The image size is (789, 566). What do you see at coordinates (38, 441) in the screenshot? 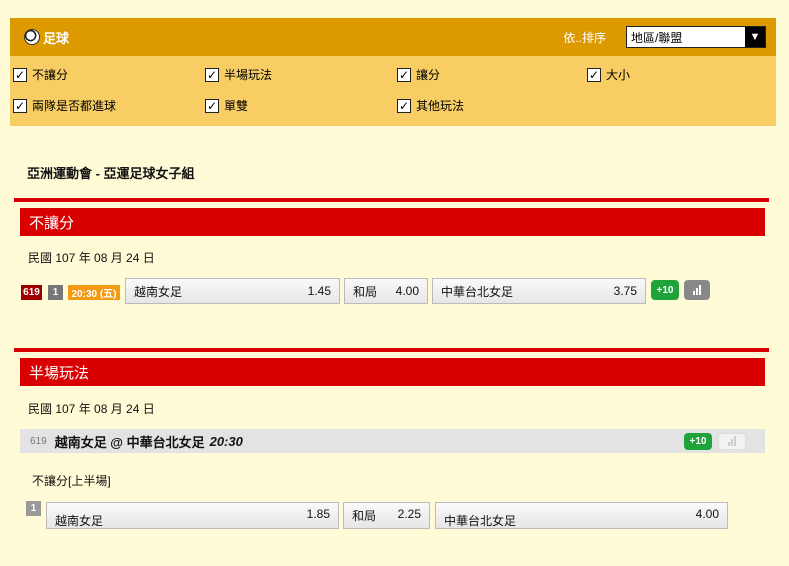
I see `match-id: 619` at bounding box center [38, 441].